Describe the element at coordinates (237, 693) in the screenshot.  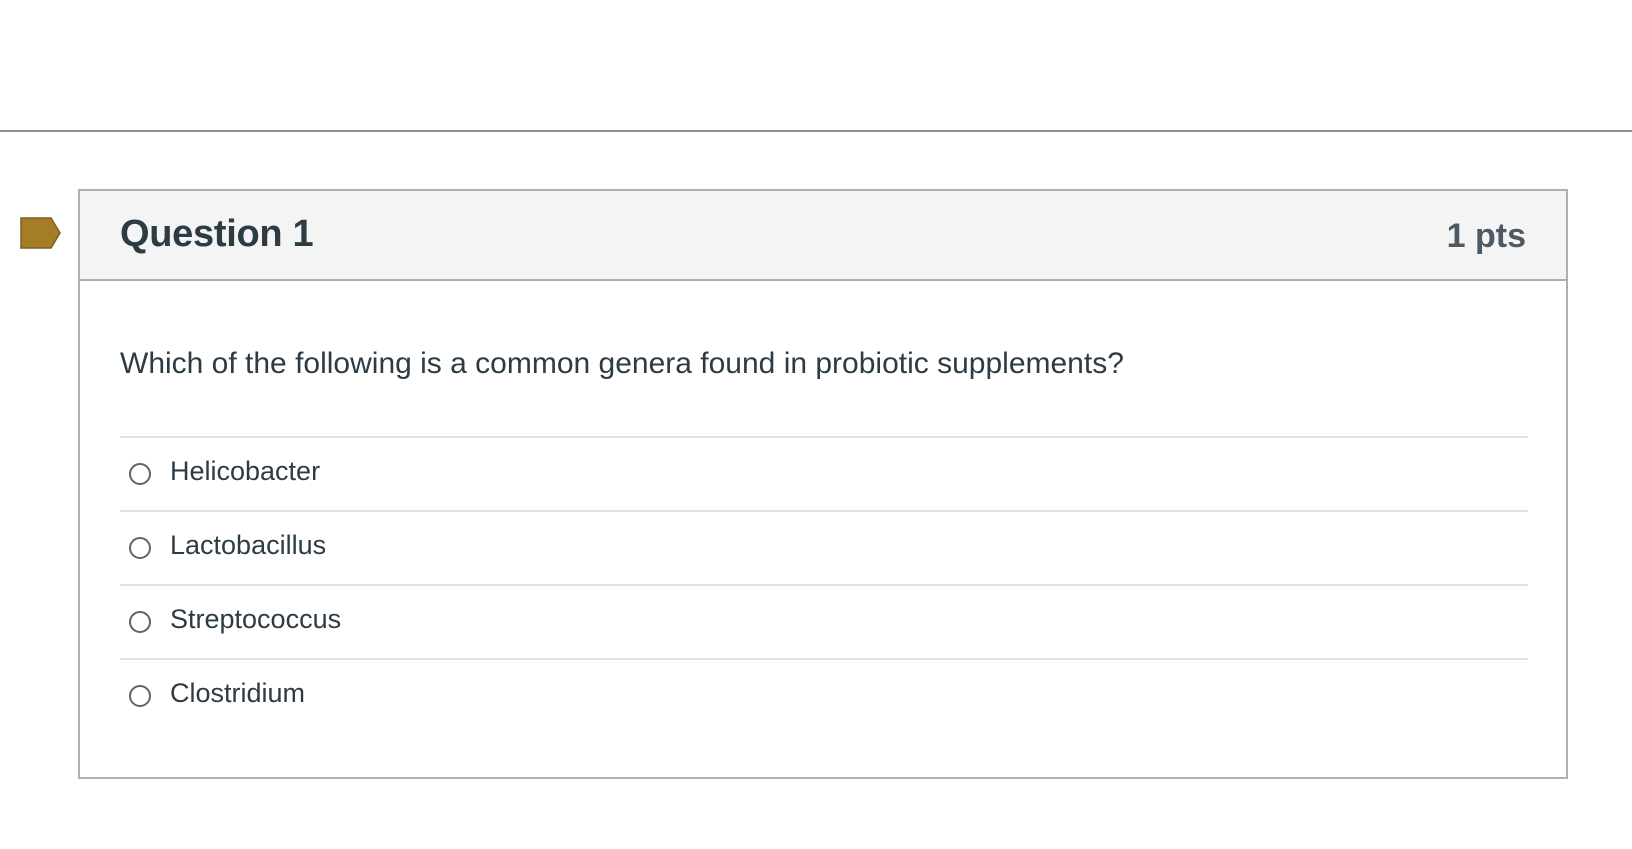
I see `answer-label: Clostridium` at that location.